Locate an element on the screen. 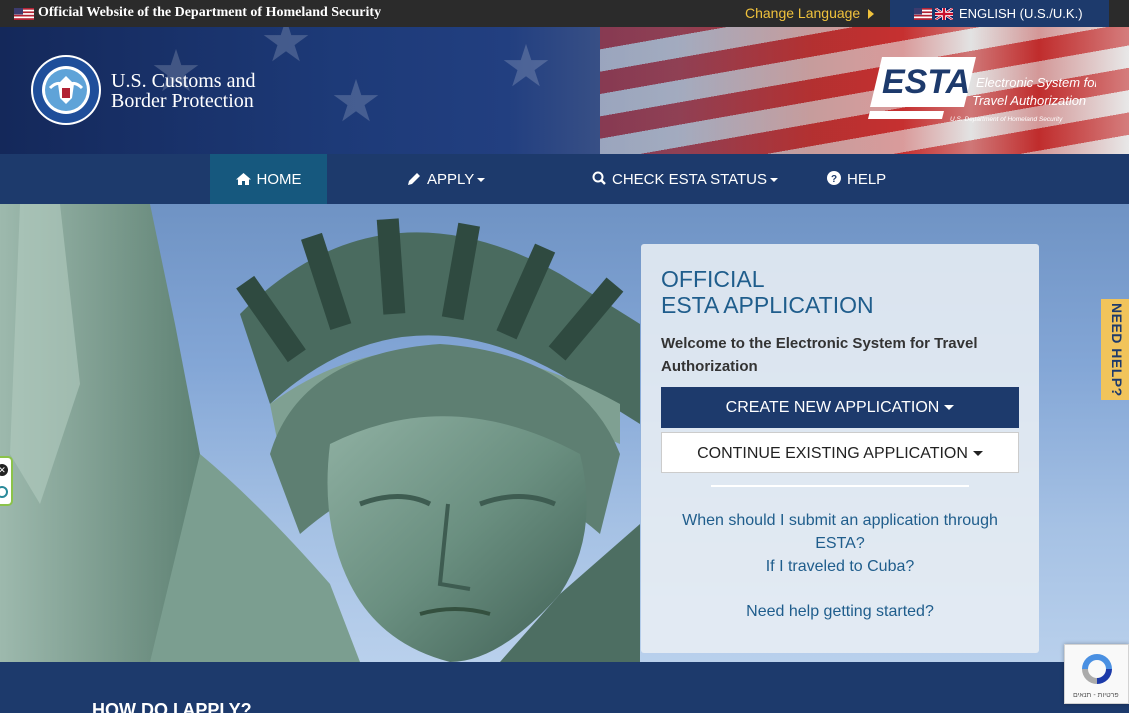 This screenshot has width=1129, height=713. change-language-link: Change Language is located at coordinates (810, 13).